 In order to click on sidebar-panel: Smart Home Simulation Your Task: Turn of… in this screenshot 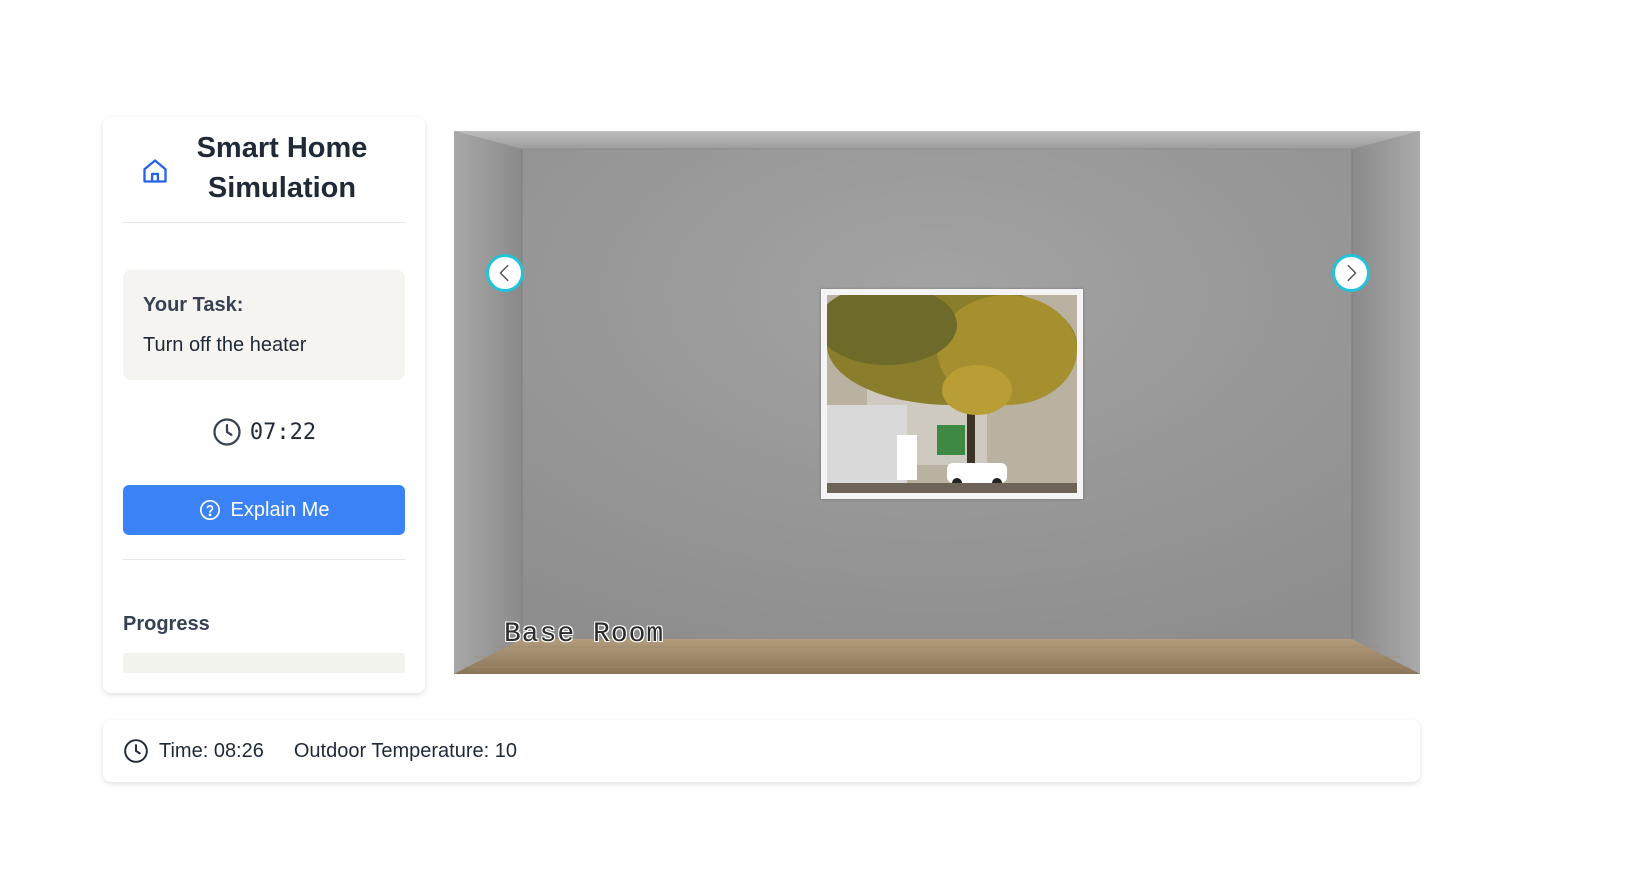, I will do `click(264, 405)`.